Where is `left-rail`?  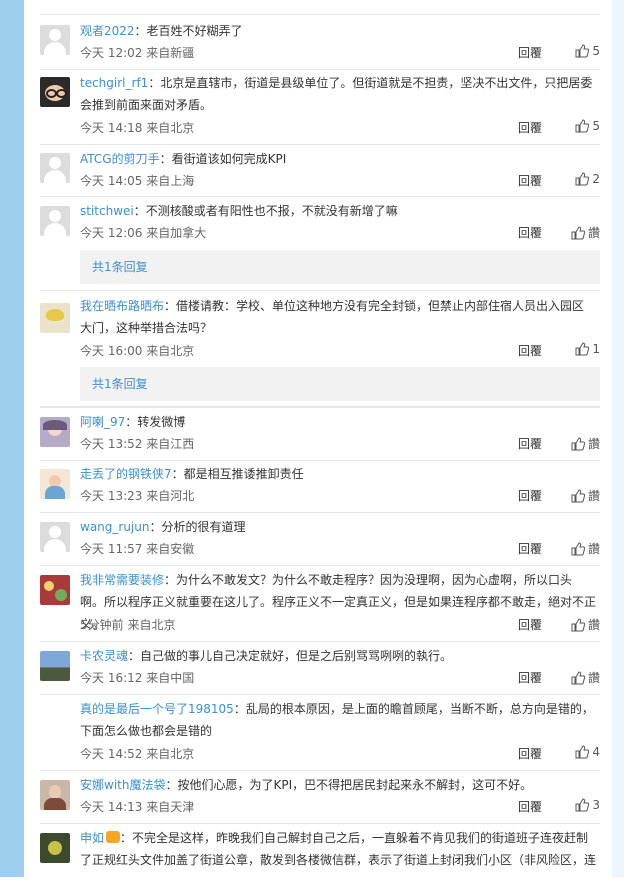 left-rail is located at coordinates (12, 438).